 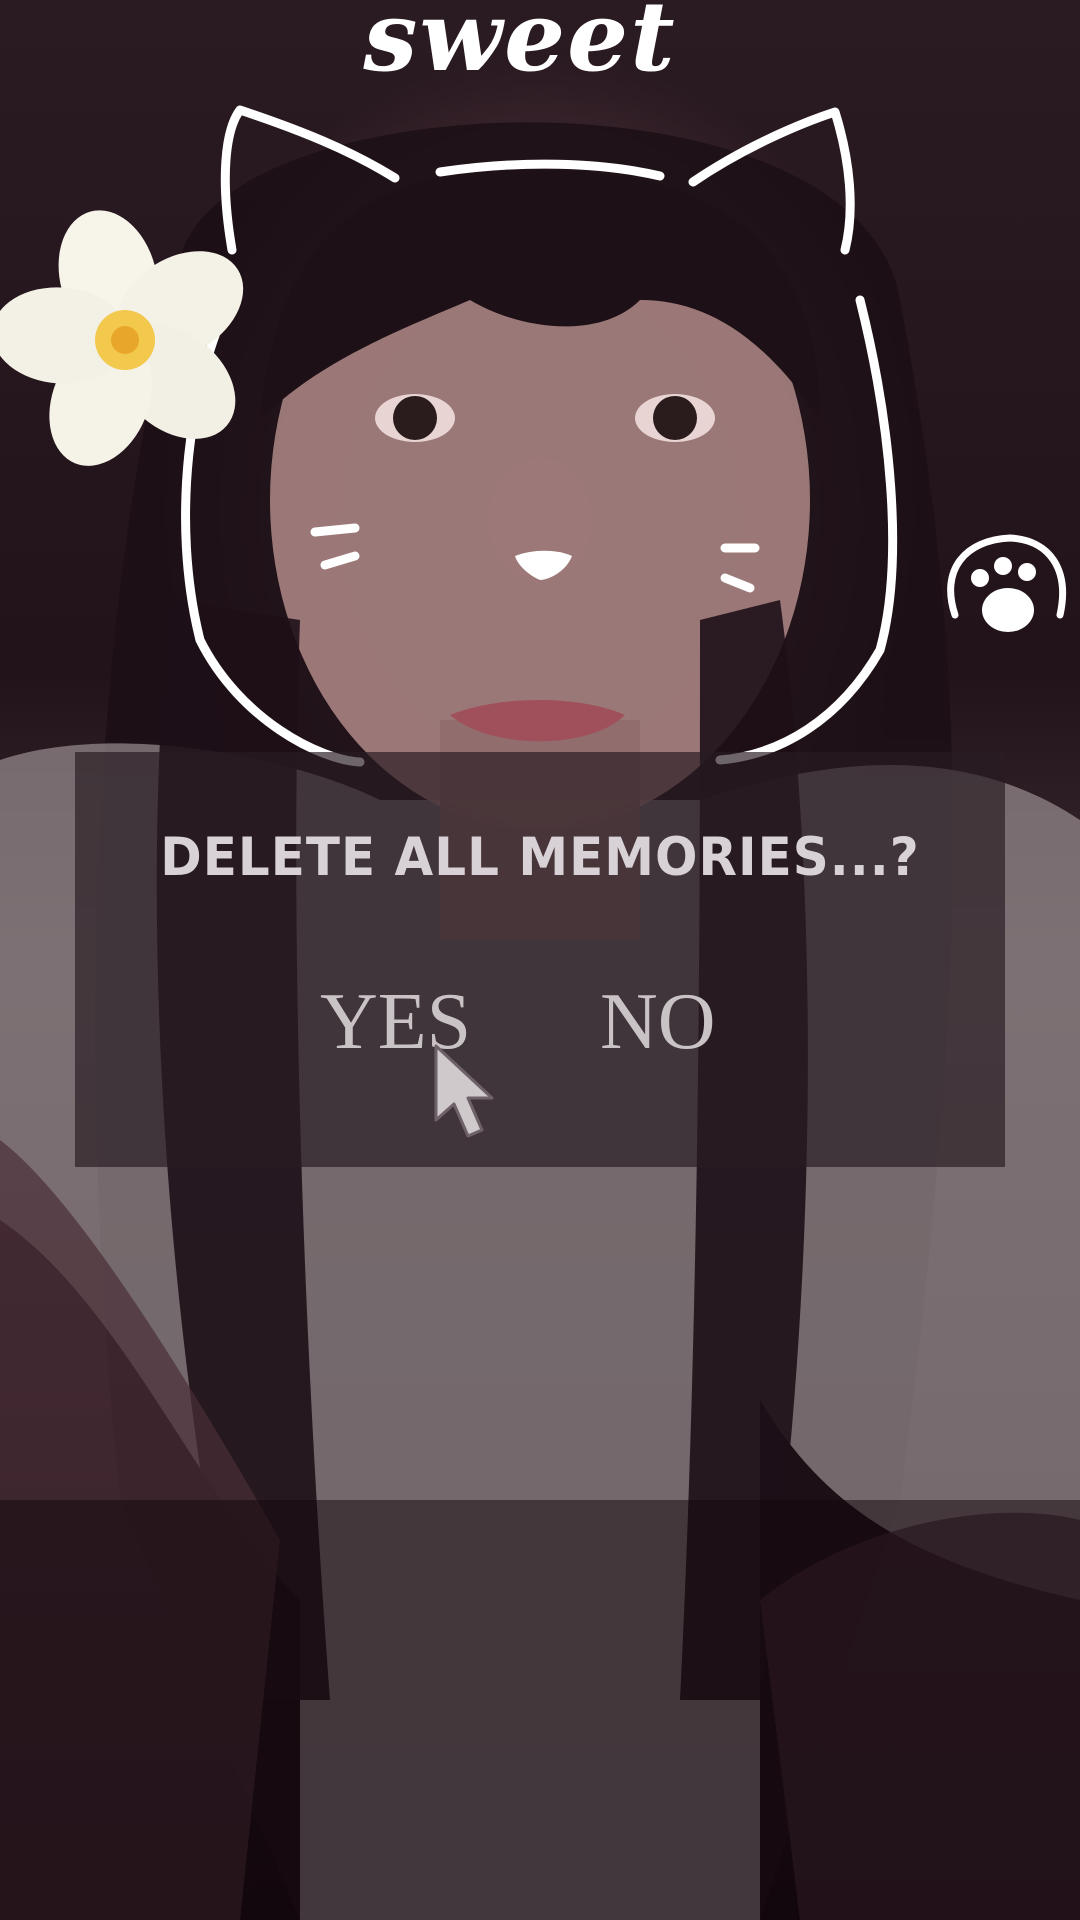 What do you see at coordinates (658, 1022) in the screenshot?
I see `no-button: NO` at bounding box center [658, 1022].